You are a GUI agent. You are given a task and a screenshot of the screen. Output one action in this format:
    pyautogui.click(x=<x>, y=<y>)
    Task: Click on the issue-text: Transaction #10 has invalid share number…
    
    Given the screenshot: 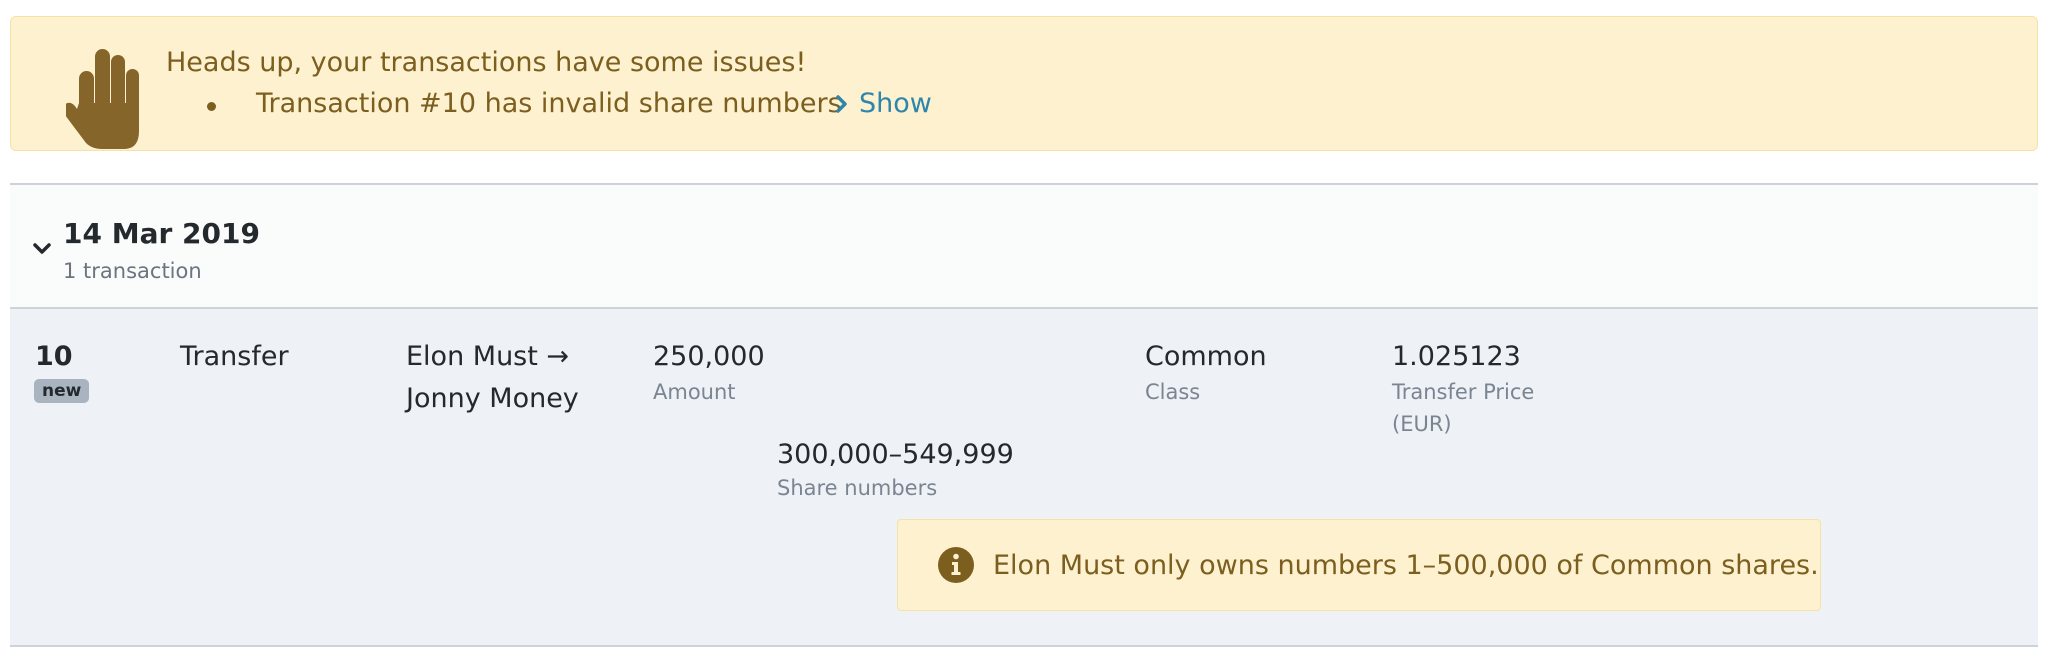 What is the action you would take?
    pyautogui.click(x=549, y=103)
    